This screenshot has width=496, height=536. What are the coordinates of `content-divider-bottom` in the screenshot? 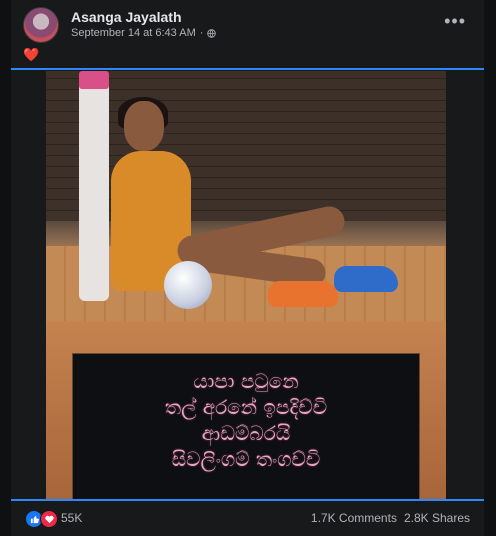 It's located at (247, 500).